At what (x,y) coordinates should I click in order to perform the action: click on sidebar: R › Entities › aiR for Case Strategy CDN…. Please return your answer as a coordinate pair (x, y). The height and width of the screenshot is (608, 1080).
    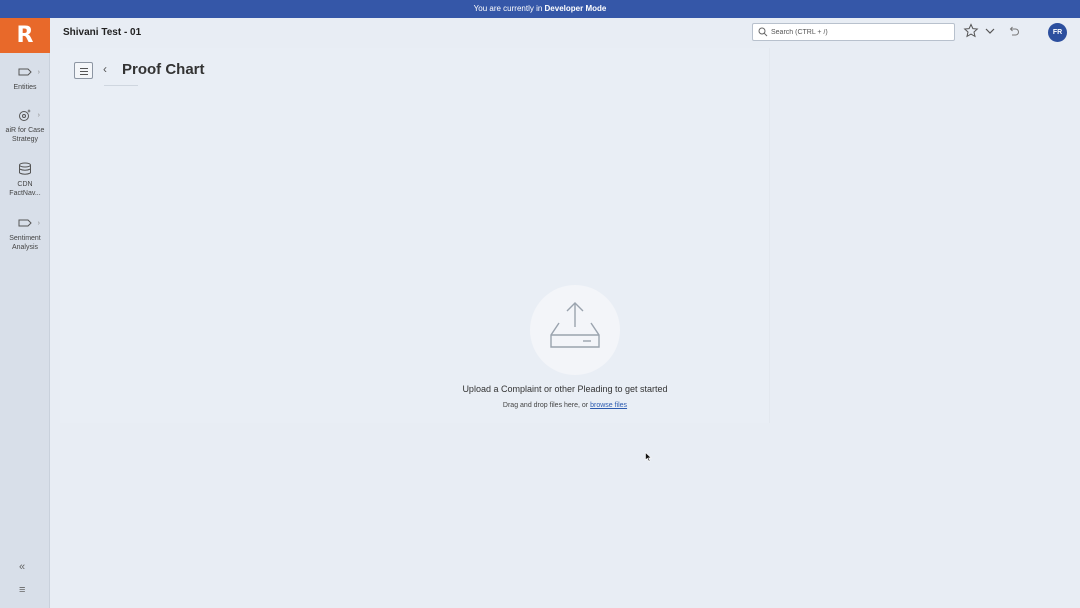
    Looking at the image, I should click on (25, 313).